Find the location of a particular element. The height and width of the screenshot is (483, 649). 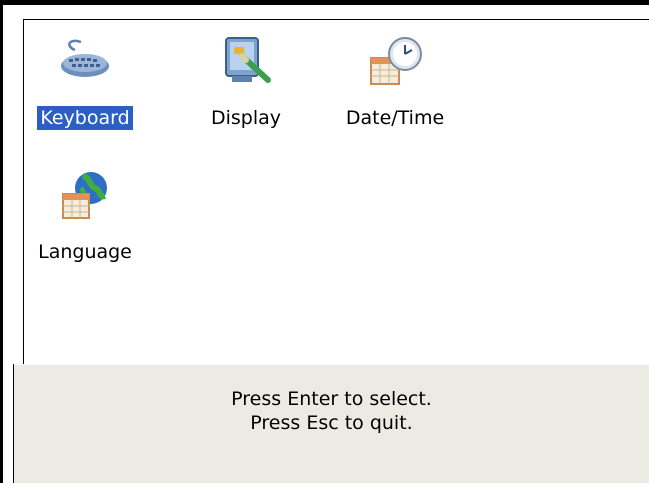

keyboard-icon is located at coordinates (85, 62).